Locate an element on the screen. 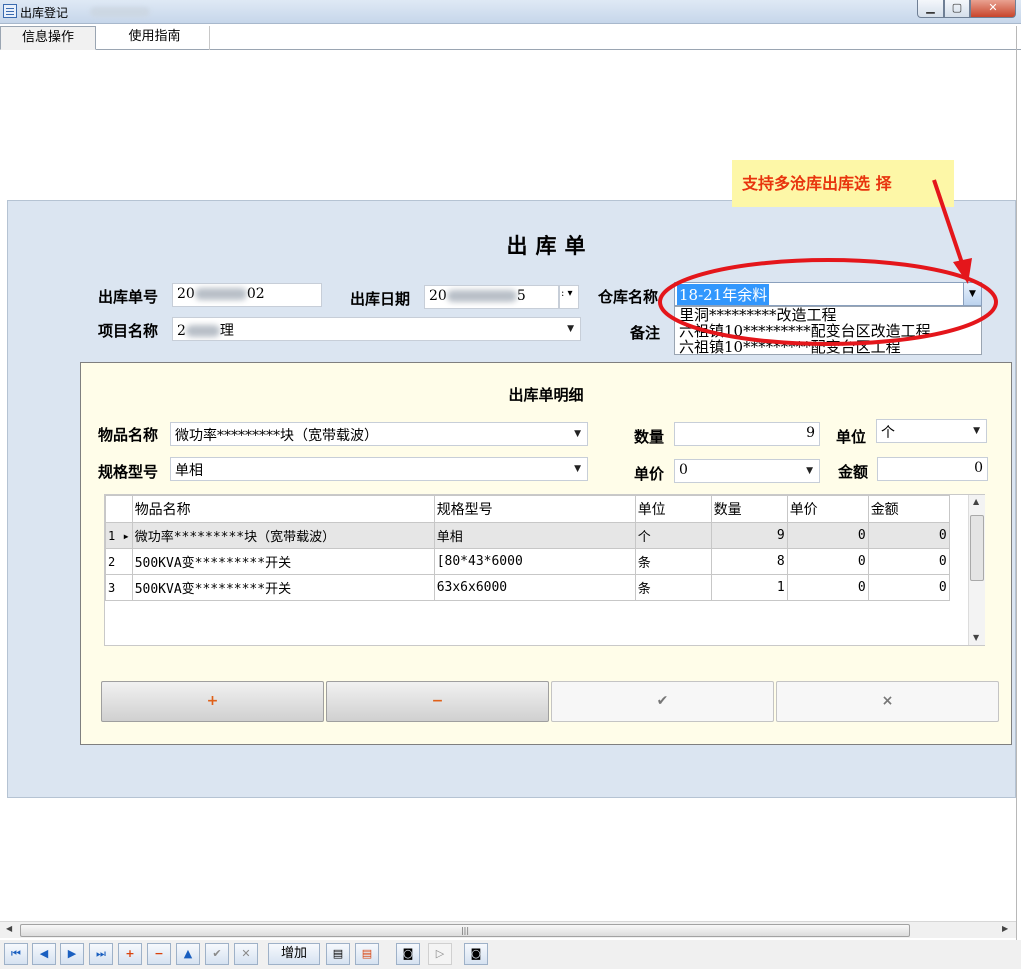 The height and width of the screenshot is (969, 1021). prev-record-icon: ◀ is located at coordinates (44, 954).